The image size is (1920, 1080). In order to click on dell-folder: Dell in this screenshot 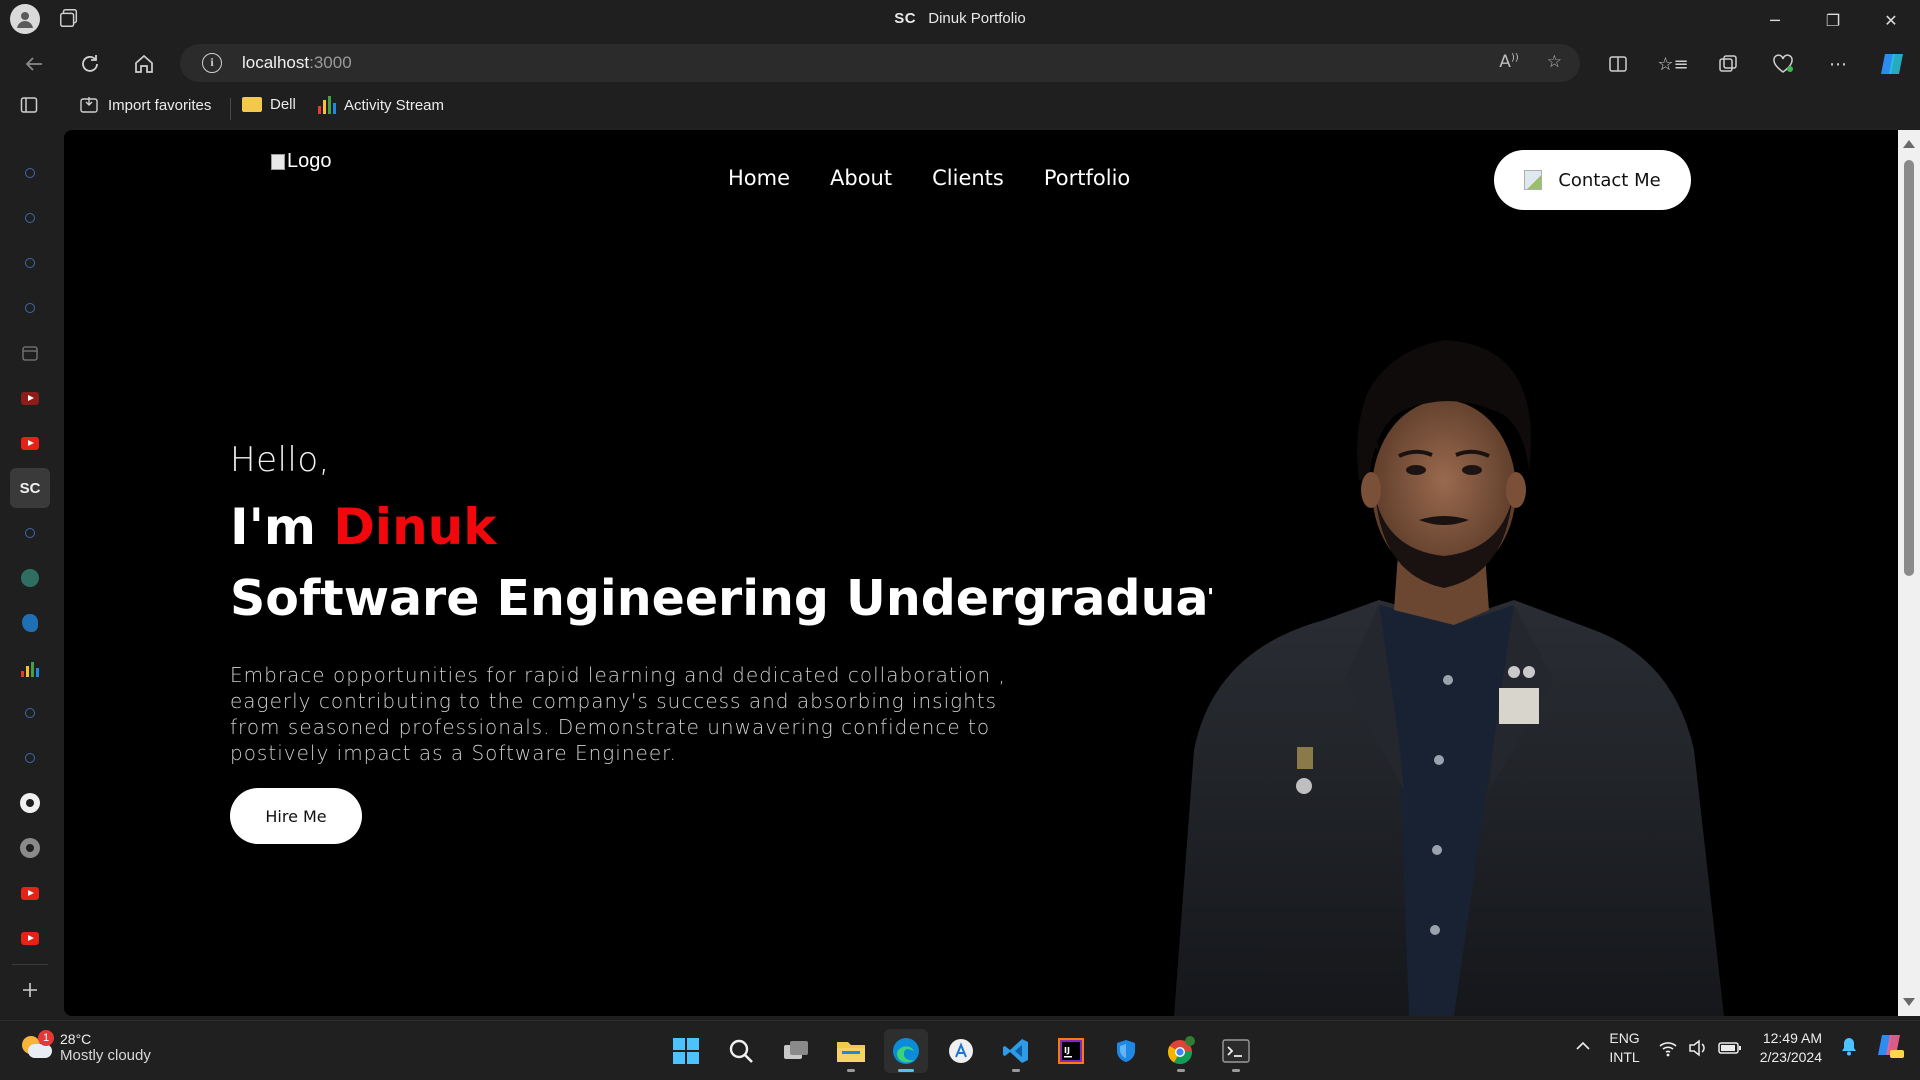, I will do `click(269, 104)`.